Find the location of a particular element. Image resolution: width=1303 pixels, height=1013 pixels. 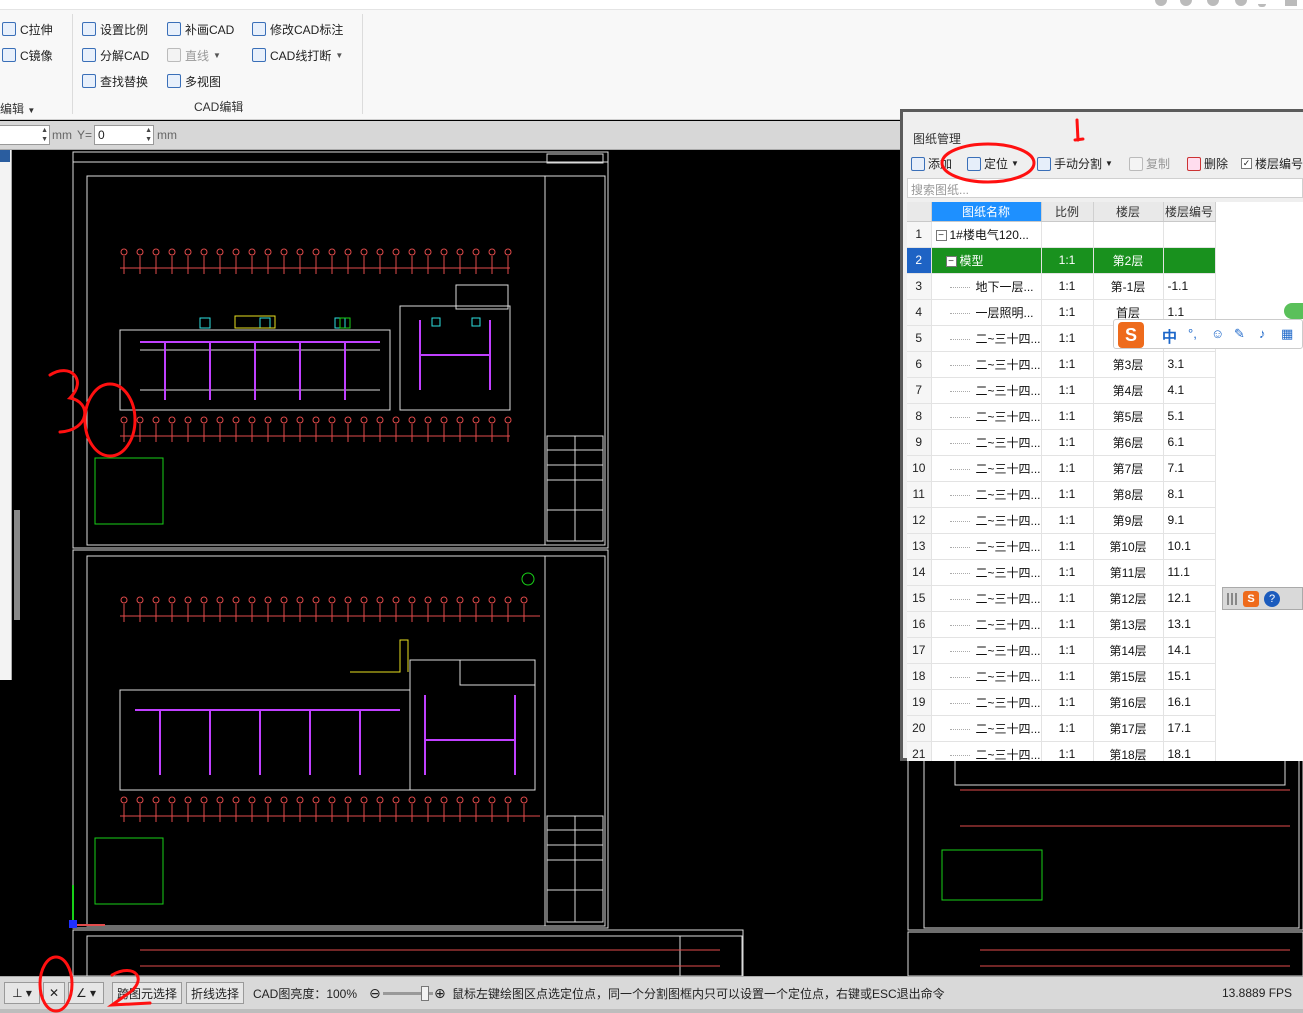

cell-floor-no-text: 10.1 is located at coordinates (1179, 546).